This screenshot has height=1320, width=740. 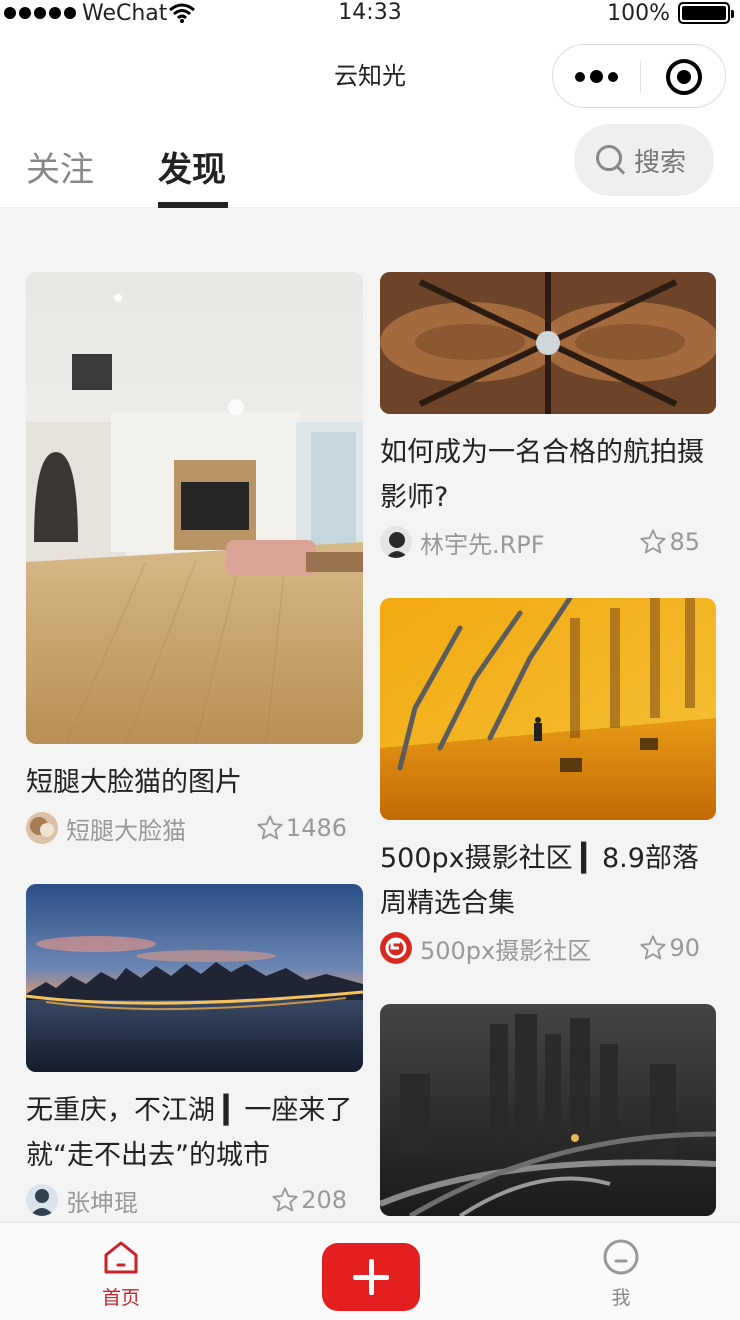 I want to click on card-title: 如何成为一名合格的航拍摄 影师?, so click(x=548, y=475).